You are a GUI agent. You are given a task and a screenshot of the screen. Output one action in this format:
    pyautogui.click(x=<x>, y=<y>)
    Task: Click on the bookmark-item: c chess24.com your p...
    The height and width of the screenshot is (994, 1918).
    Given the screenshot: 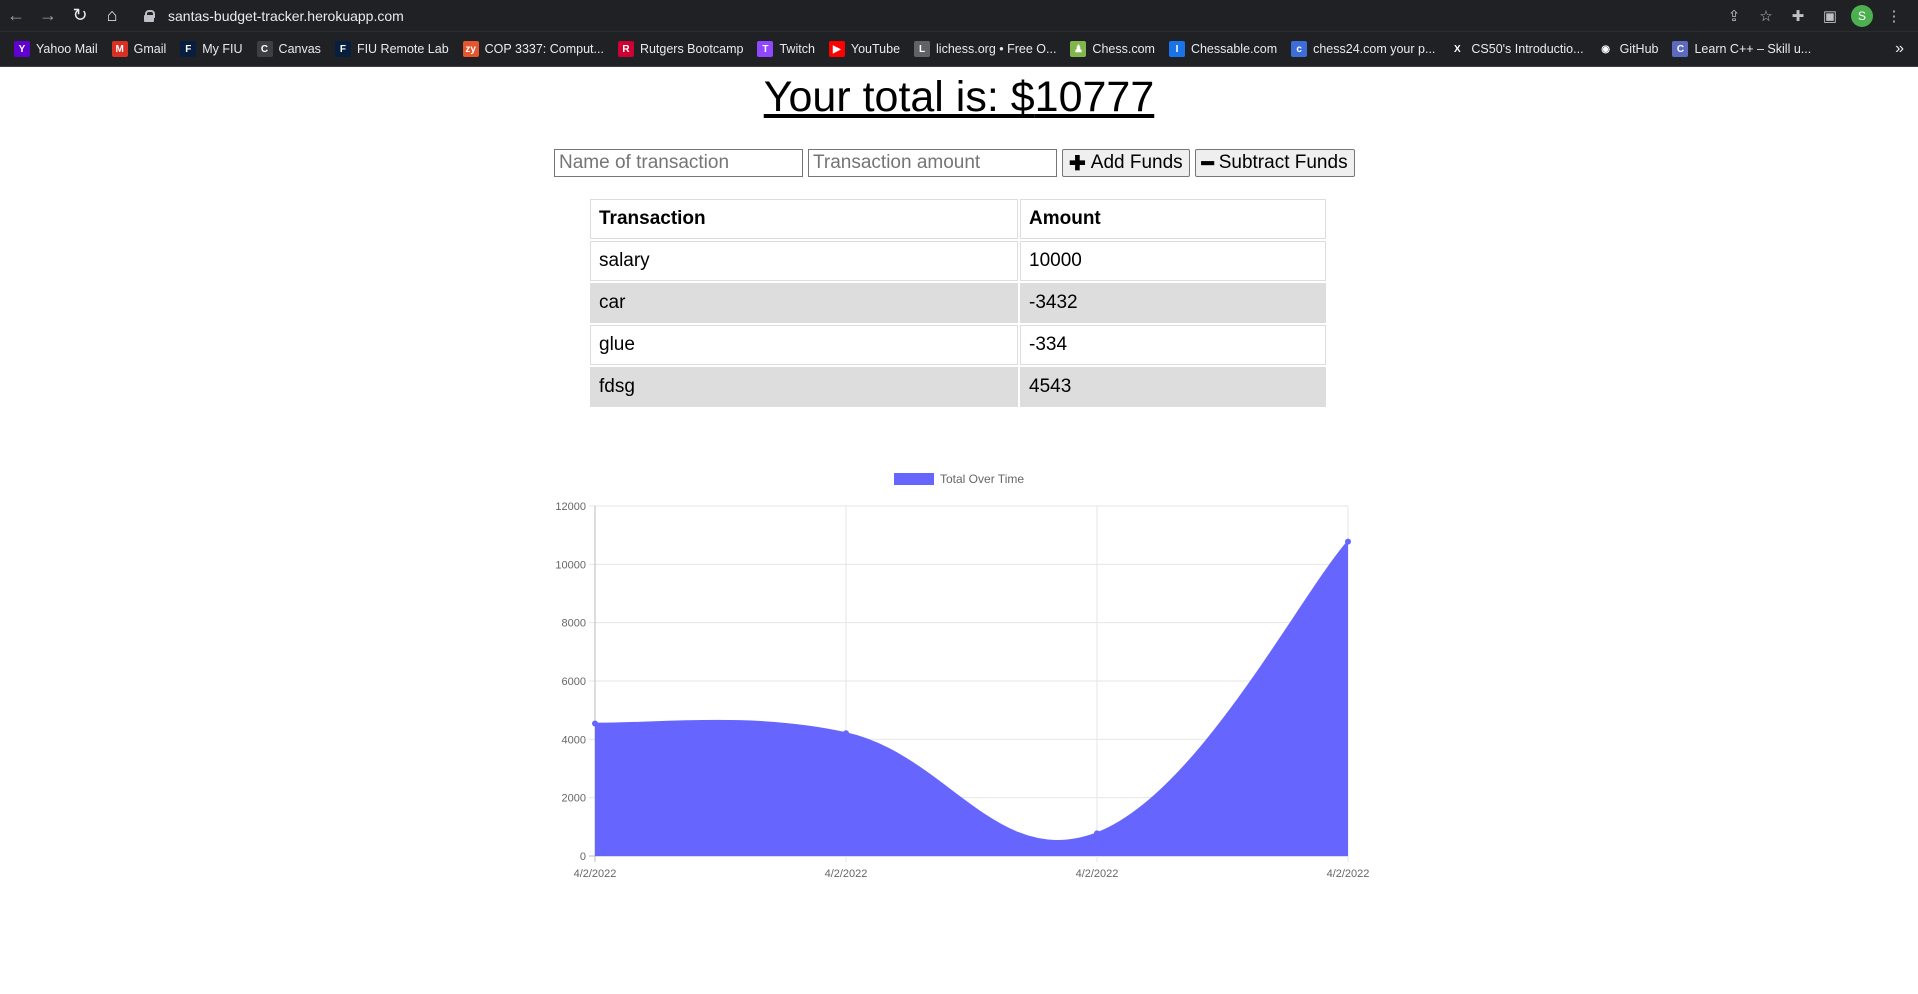 What is the action you would take?
    pyautogui.click(x=1364, y=49)
    